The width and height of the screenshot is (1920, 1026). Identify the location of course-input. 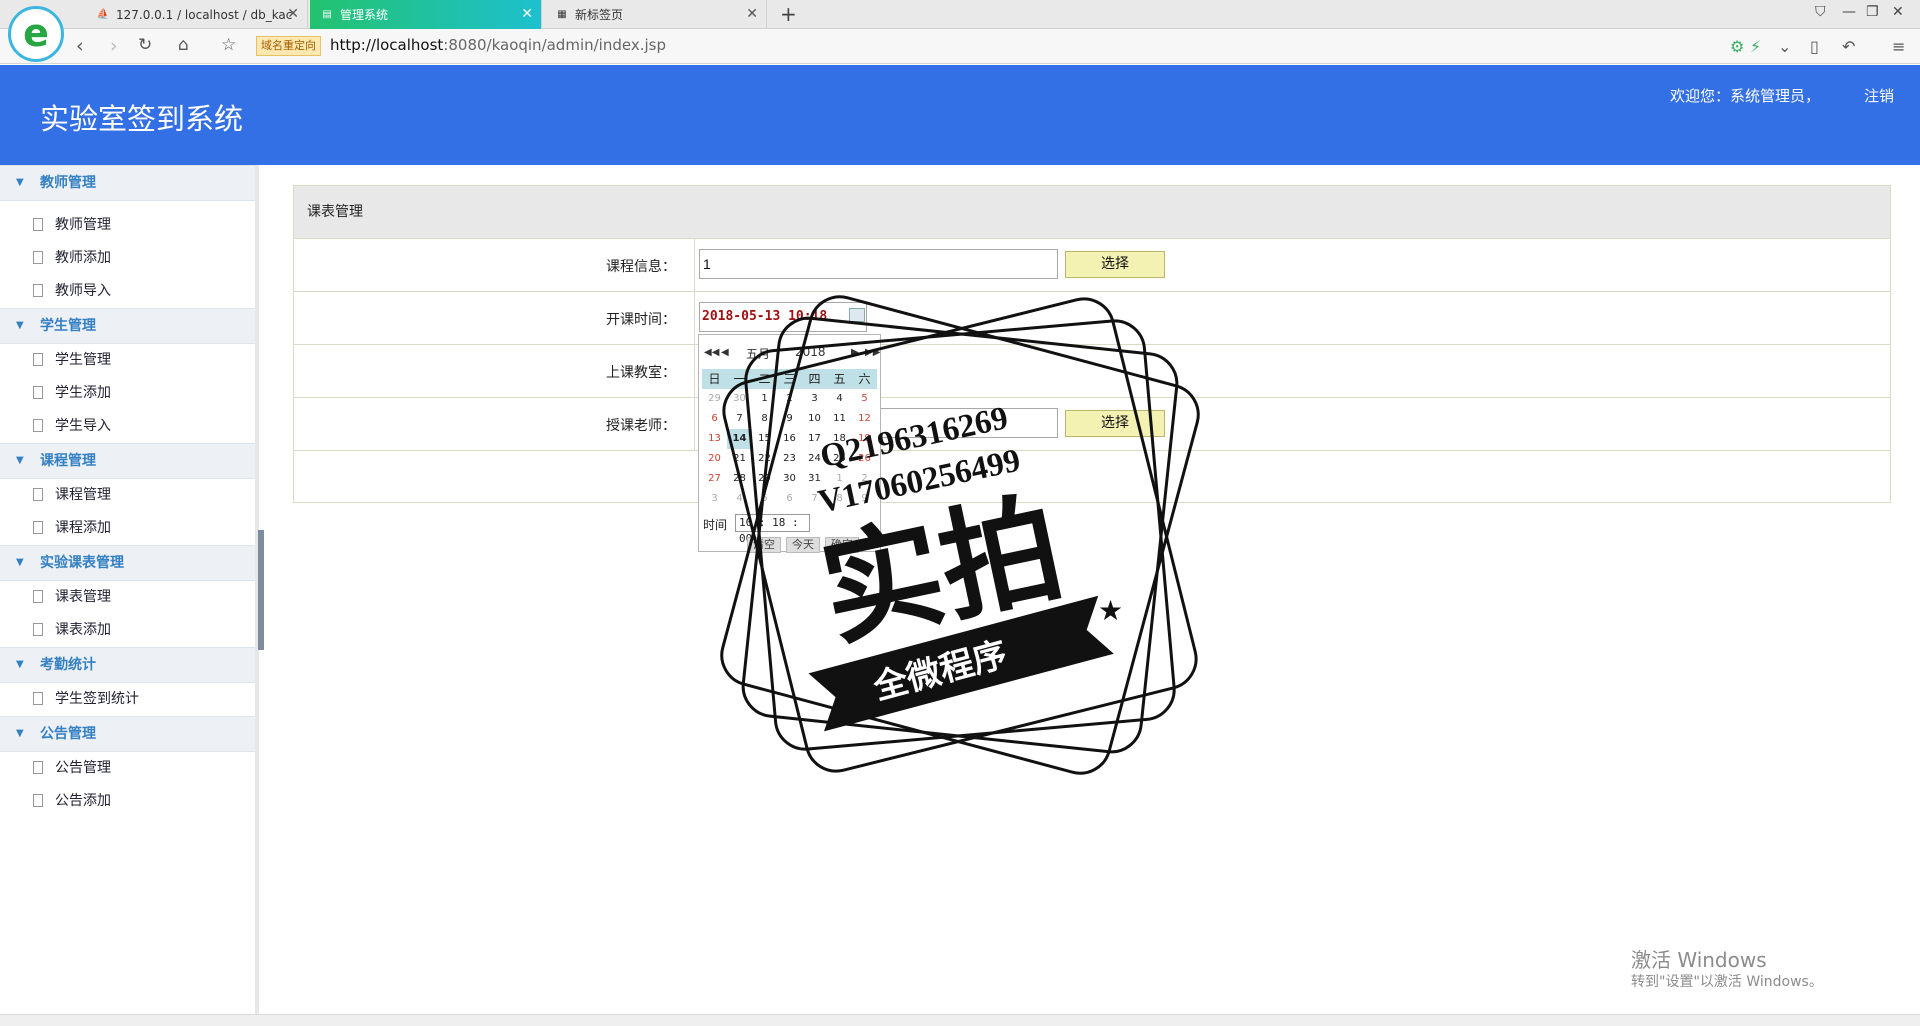
(878, 264).